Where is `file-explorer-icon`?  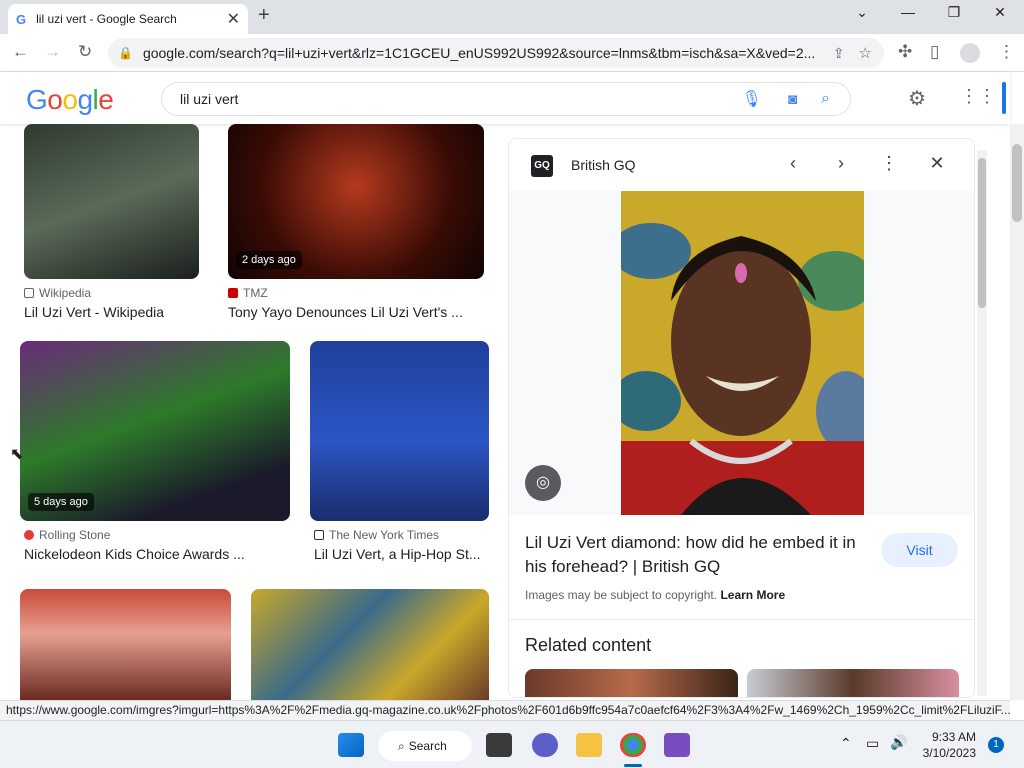 file-explorer-icon is located at coordinates (589, 745).